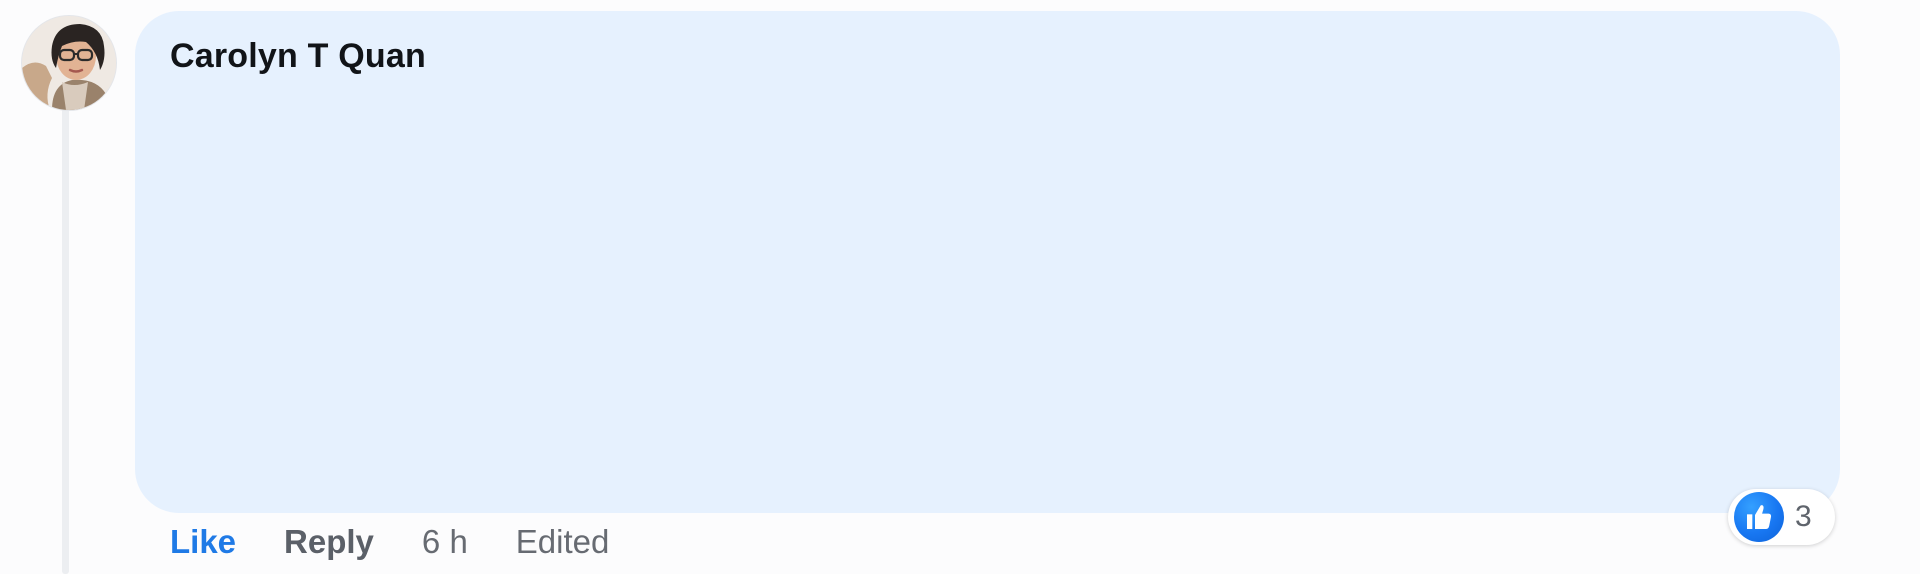 This screenshot has width=1920, height=574. What do you see at coordinates (389, 542) in the screenshot?
I see `comment-actions: Like Reply 6 h Edited` at bounding box center [389, 542].